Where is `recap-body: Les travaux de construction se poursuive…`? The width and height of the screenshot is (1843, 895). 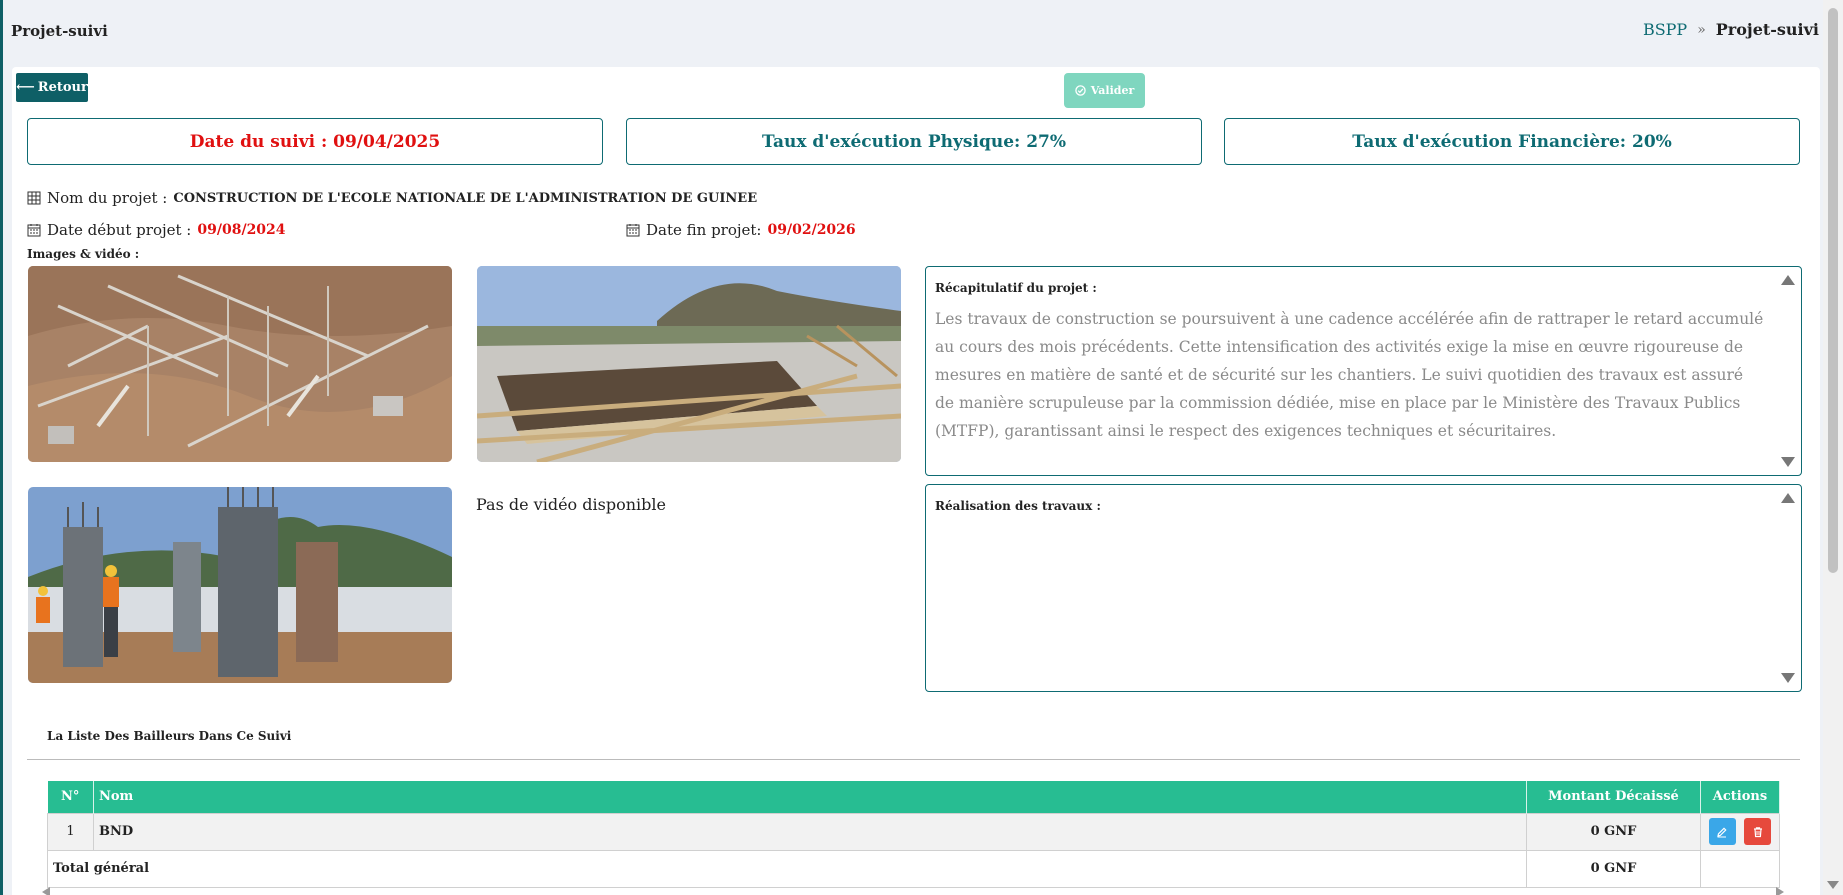
recap-body: Les travaux de construction se poursuive… is located at coordinates (1349, 375).